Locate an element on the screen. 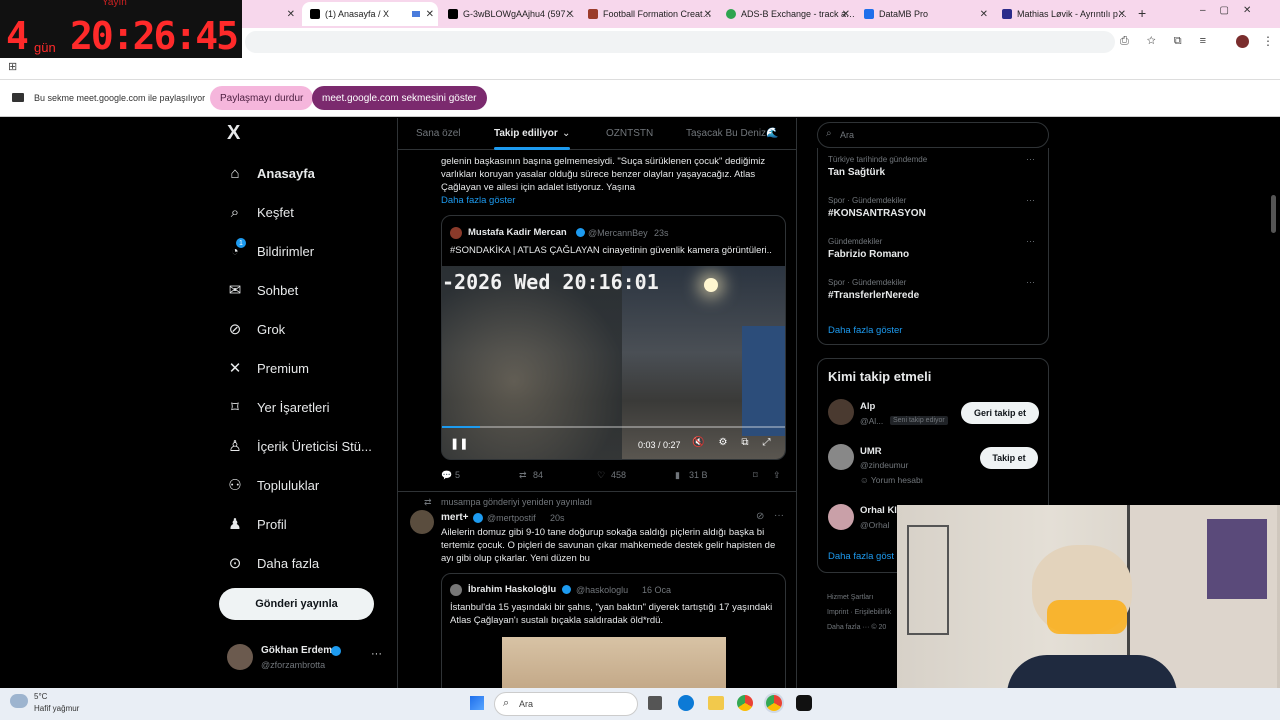 The width and height of the screenshot is (1280, 720). omnibox is located at coordinates (680, 42).